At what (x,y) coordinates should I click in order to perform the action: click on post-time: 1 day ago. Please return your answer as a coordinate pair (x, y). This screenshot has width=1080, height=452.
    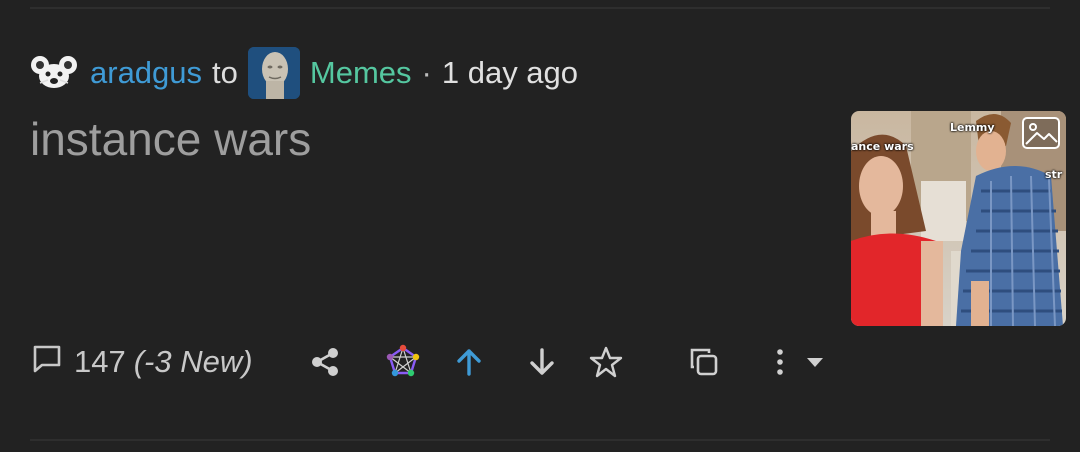
    Looking at the image, I should click on (510, 72).